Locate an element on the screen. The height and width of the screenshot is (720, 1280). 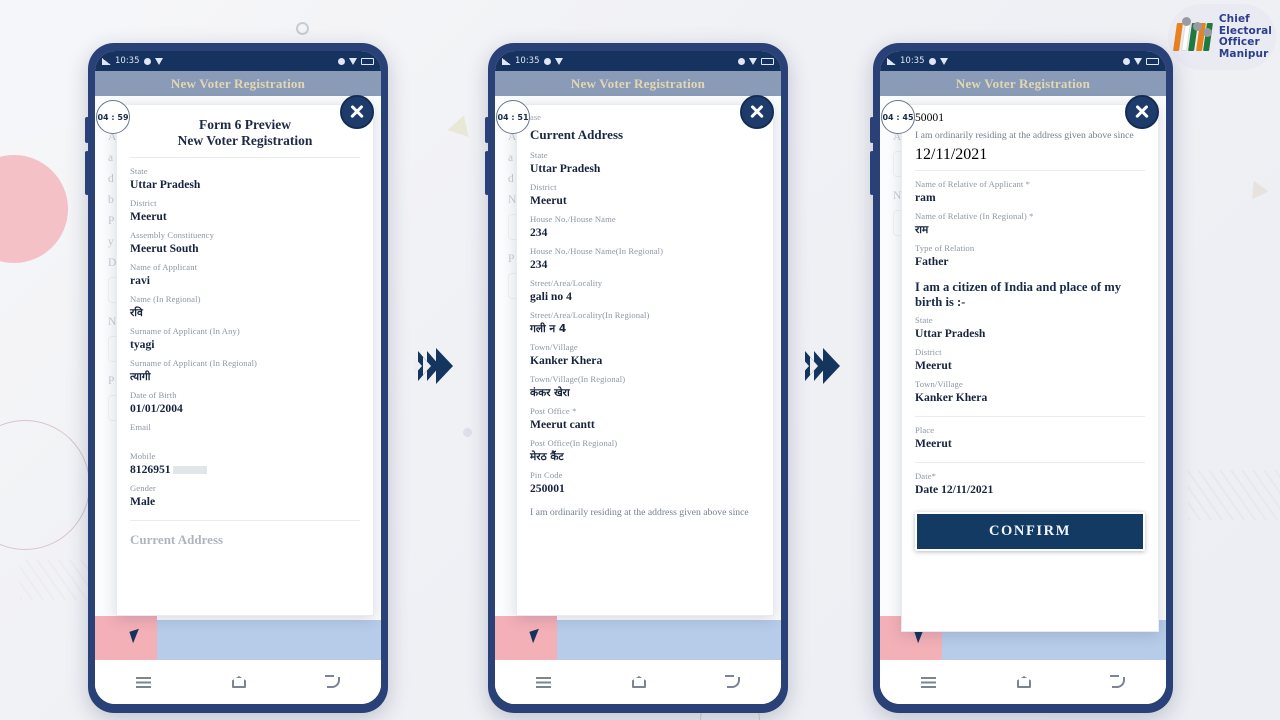
field-relative-name-regional: Name of Relative (In Regional) * राम is located at coordinates (1030, 226).